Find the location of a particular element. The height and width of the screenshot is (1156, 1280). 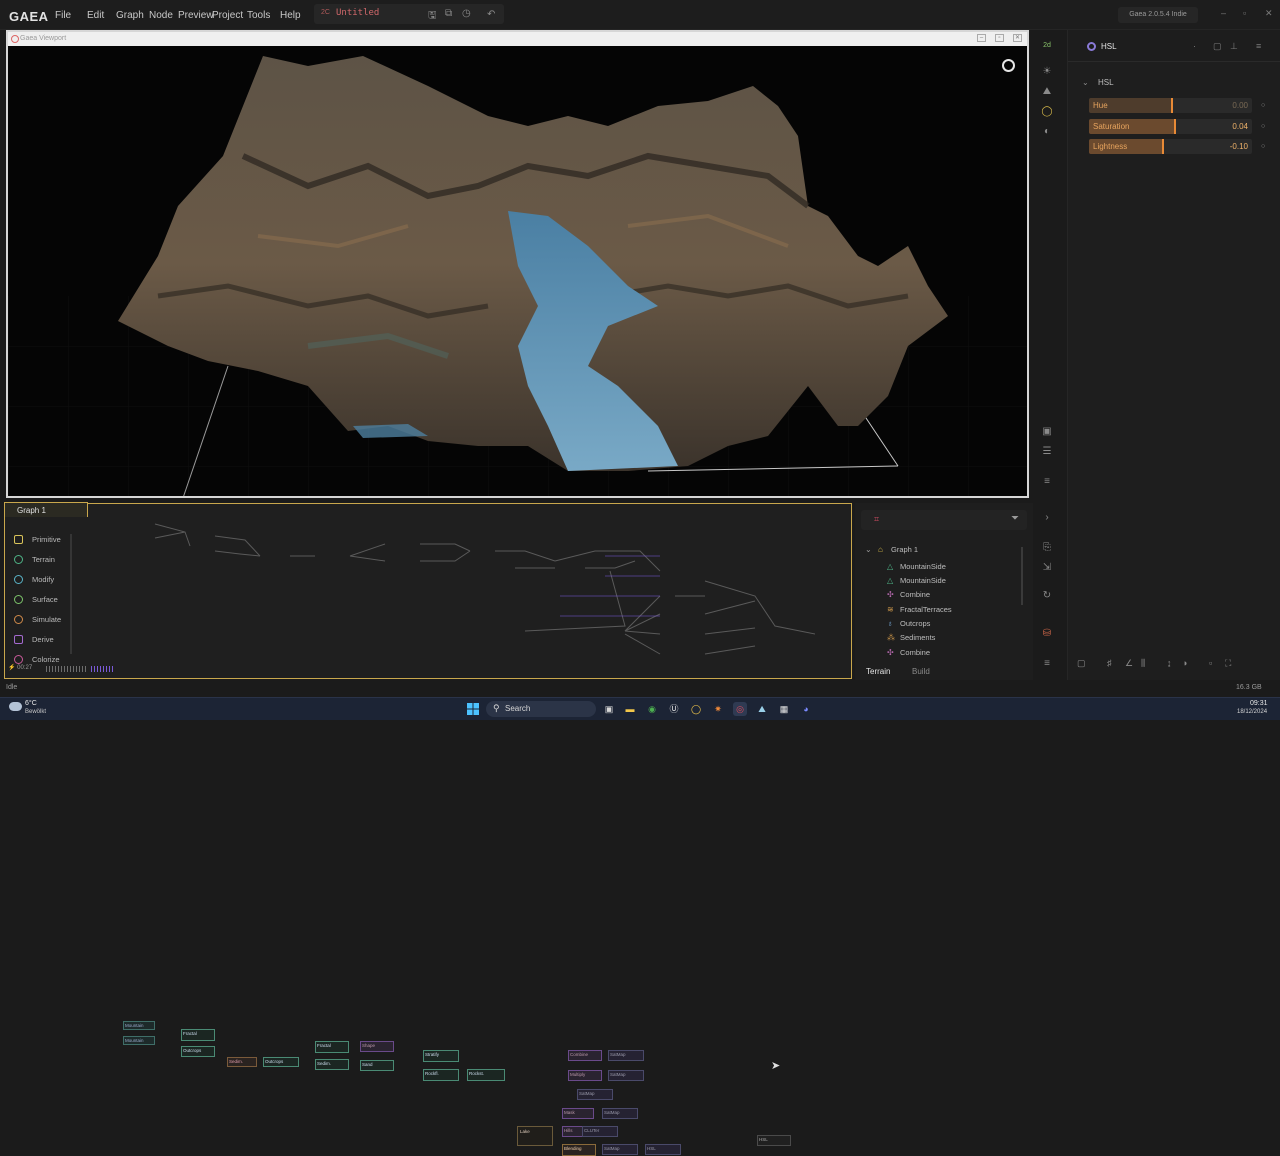

viewport-minimize-button: – is located at coordinates (981, 38).